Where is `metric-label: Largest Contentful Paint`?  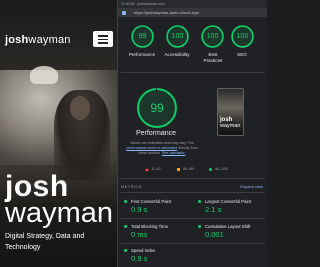 metric-label: Largest Contentful Paint is located at coordinates (228, 201).